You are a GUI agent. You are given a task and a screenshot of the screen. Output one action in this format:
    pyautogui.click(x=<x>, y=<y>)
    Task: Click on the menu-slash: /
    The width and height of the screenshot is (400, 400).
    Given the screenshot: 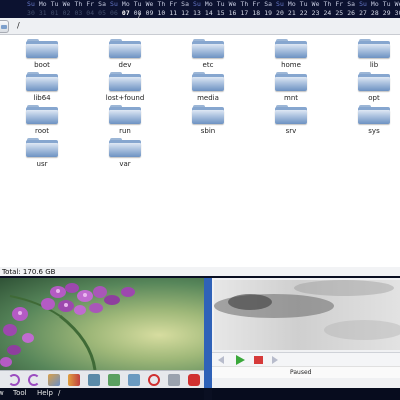 What is the action you would take?
    pyautogui.click(x=59, y=393)
    